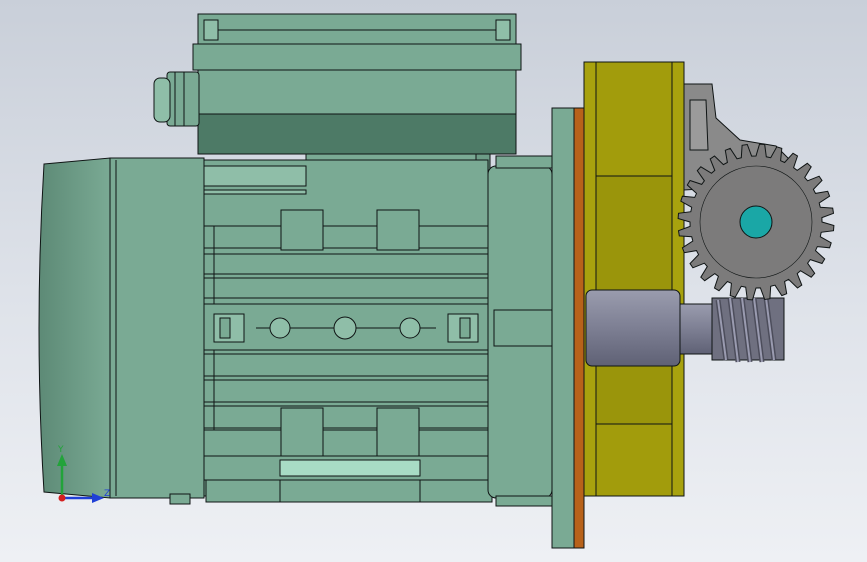  I want to click on worm-screw, so click(748, 330).